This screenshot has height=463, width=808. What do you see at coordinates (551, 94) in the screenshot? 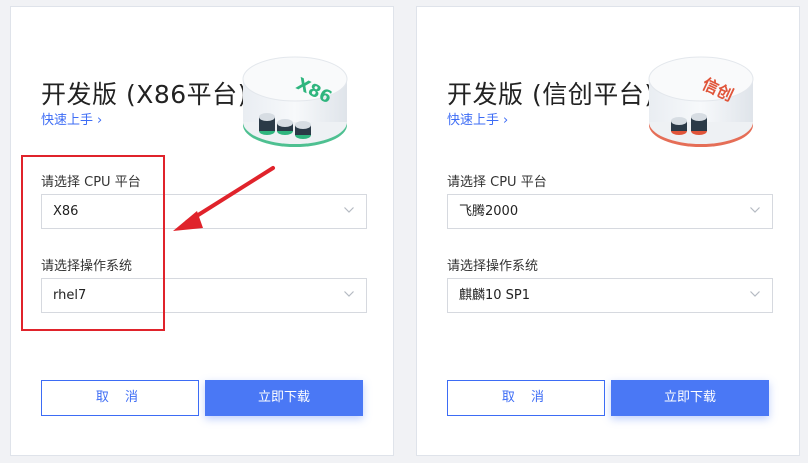
I see `card-title: 开发版 (信创平台)` at bounding box center [551, 94].